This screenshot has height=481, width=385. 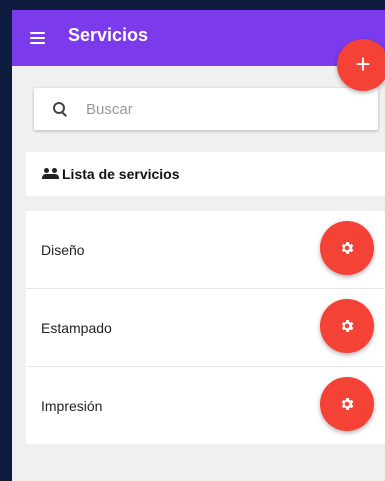 I want to click on service-label: Diseño, so click(x=63, y=249).